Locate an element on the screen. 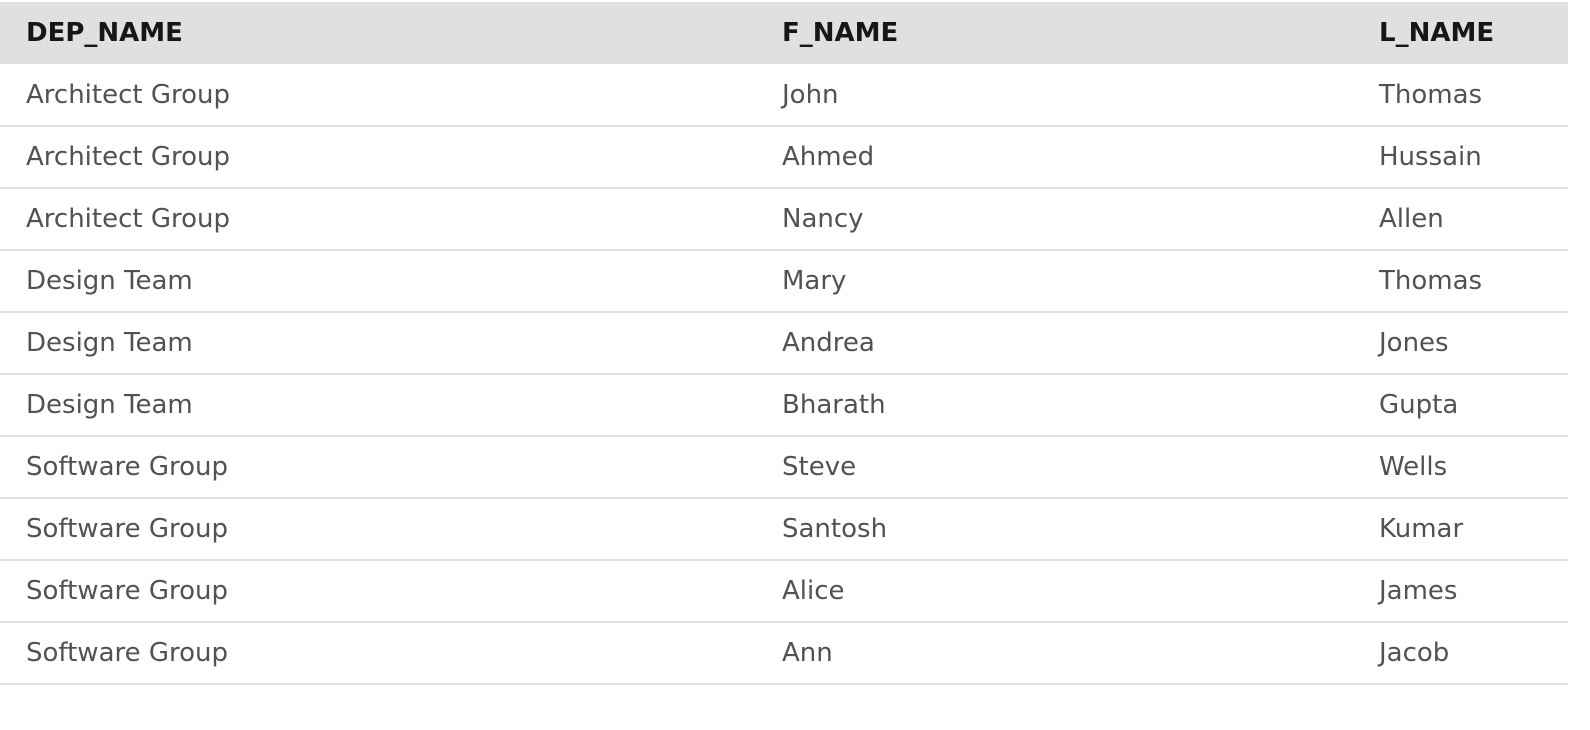 The image size is (1590, 730). table-row: Design Team Mary Thomas is located at coordinates (784, 281).